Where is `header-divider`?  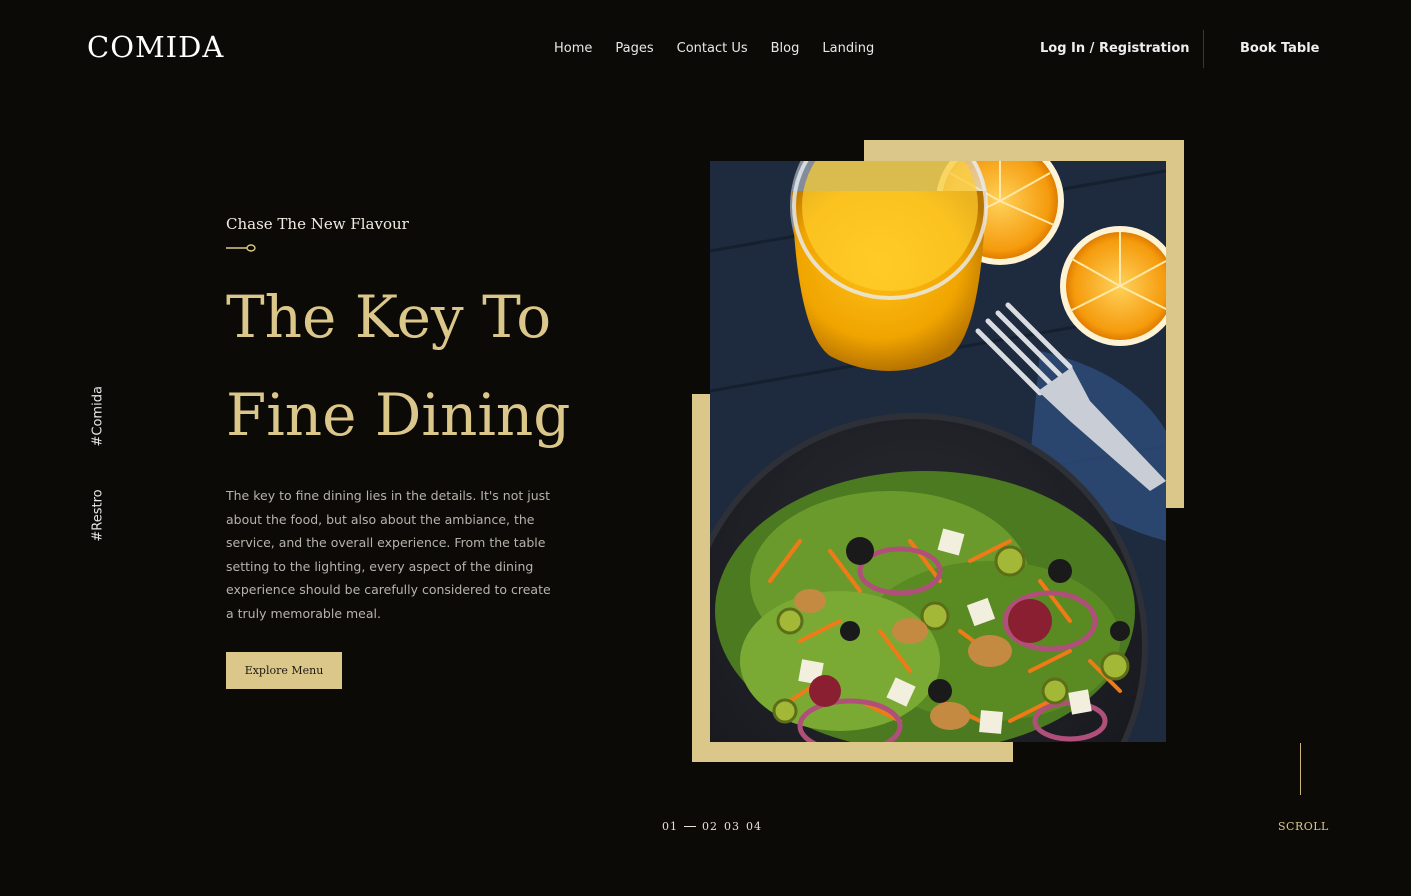 header-divider is located at coordinates (1203, 49).